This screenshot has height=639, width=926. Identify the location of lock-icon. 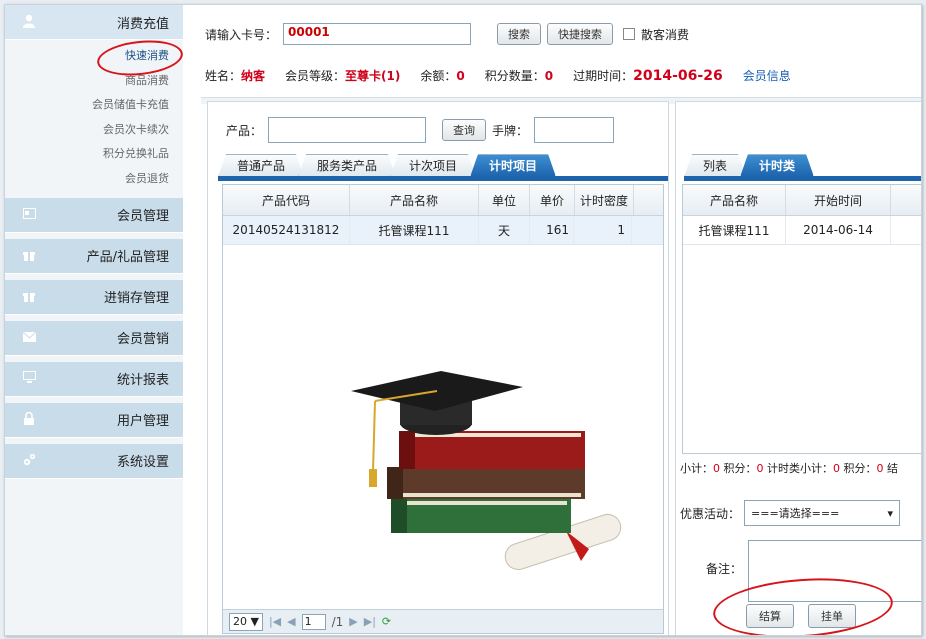
(29, 419).